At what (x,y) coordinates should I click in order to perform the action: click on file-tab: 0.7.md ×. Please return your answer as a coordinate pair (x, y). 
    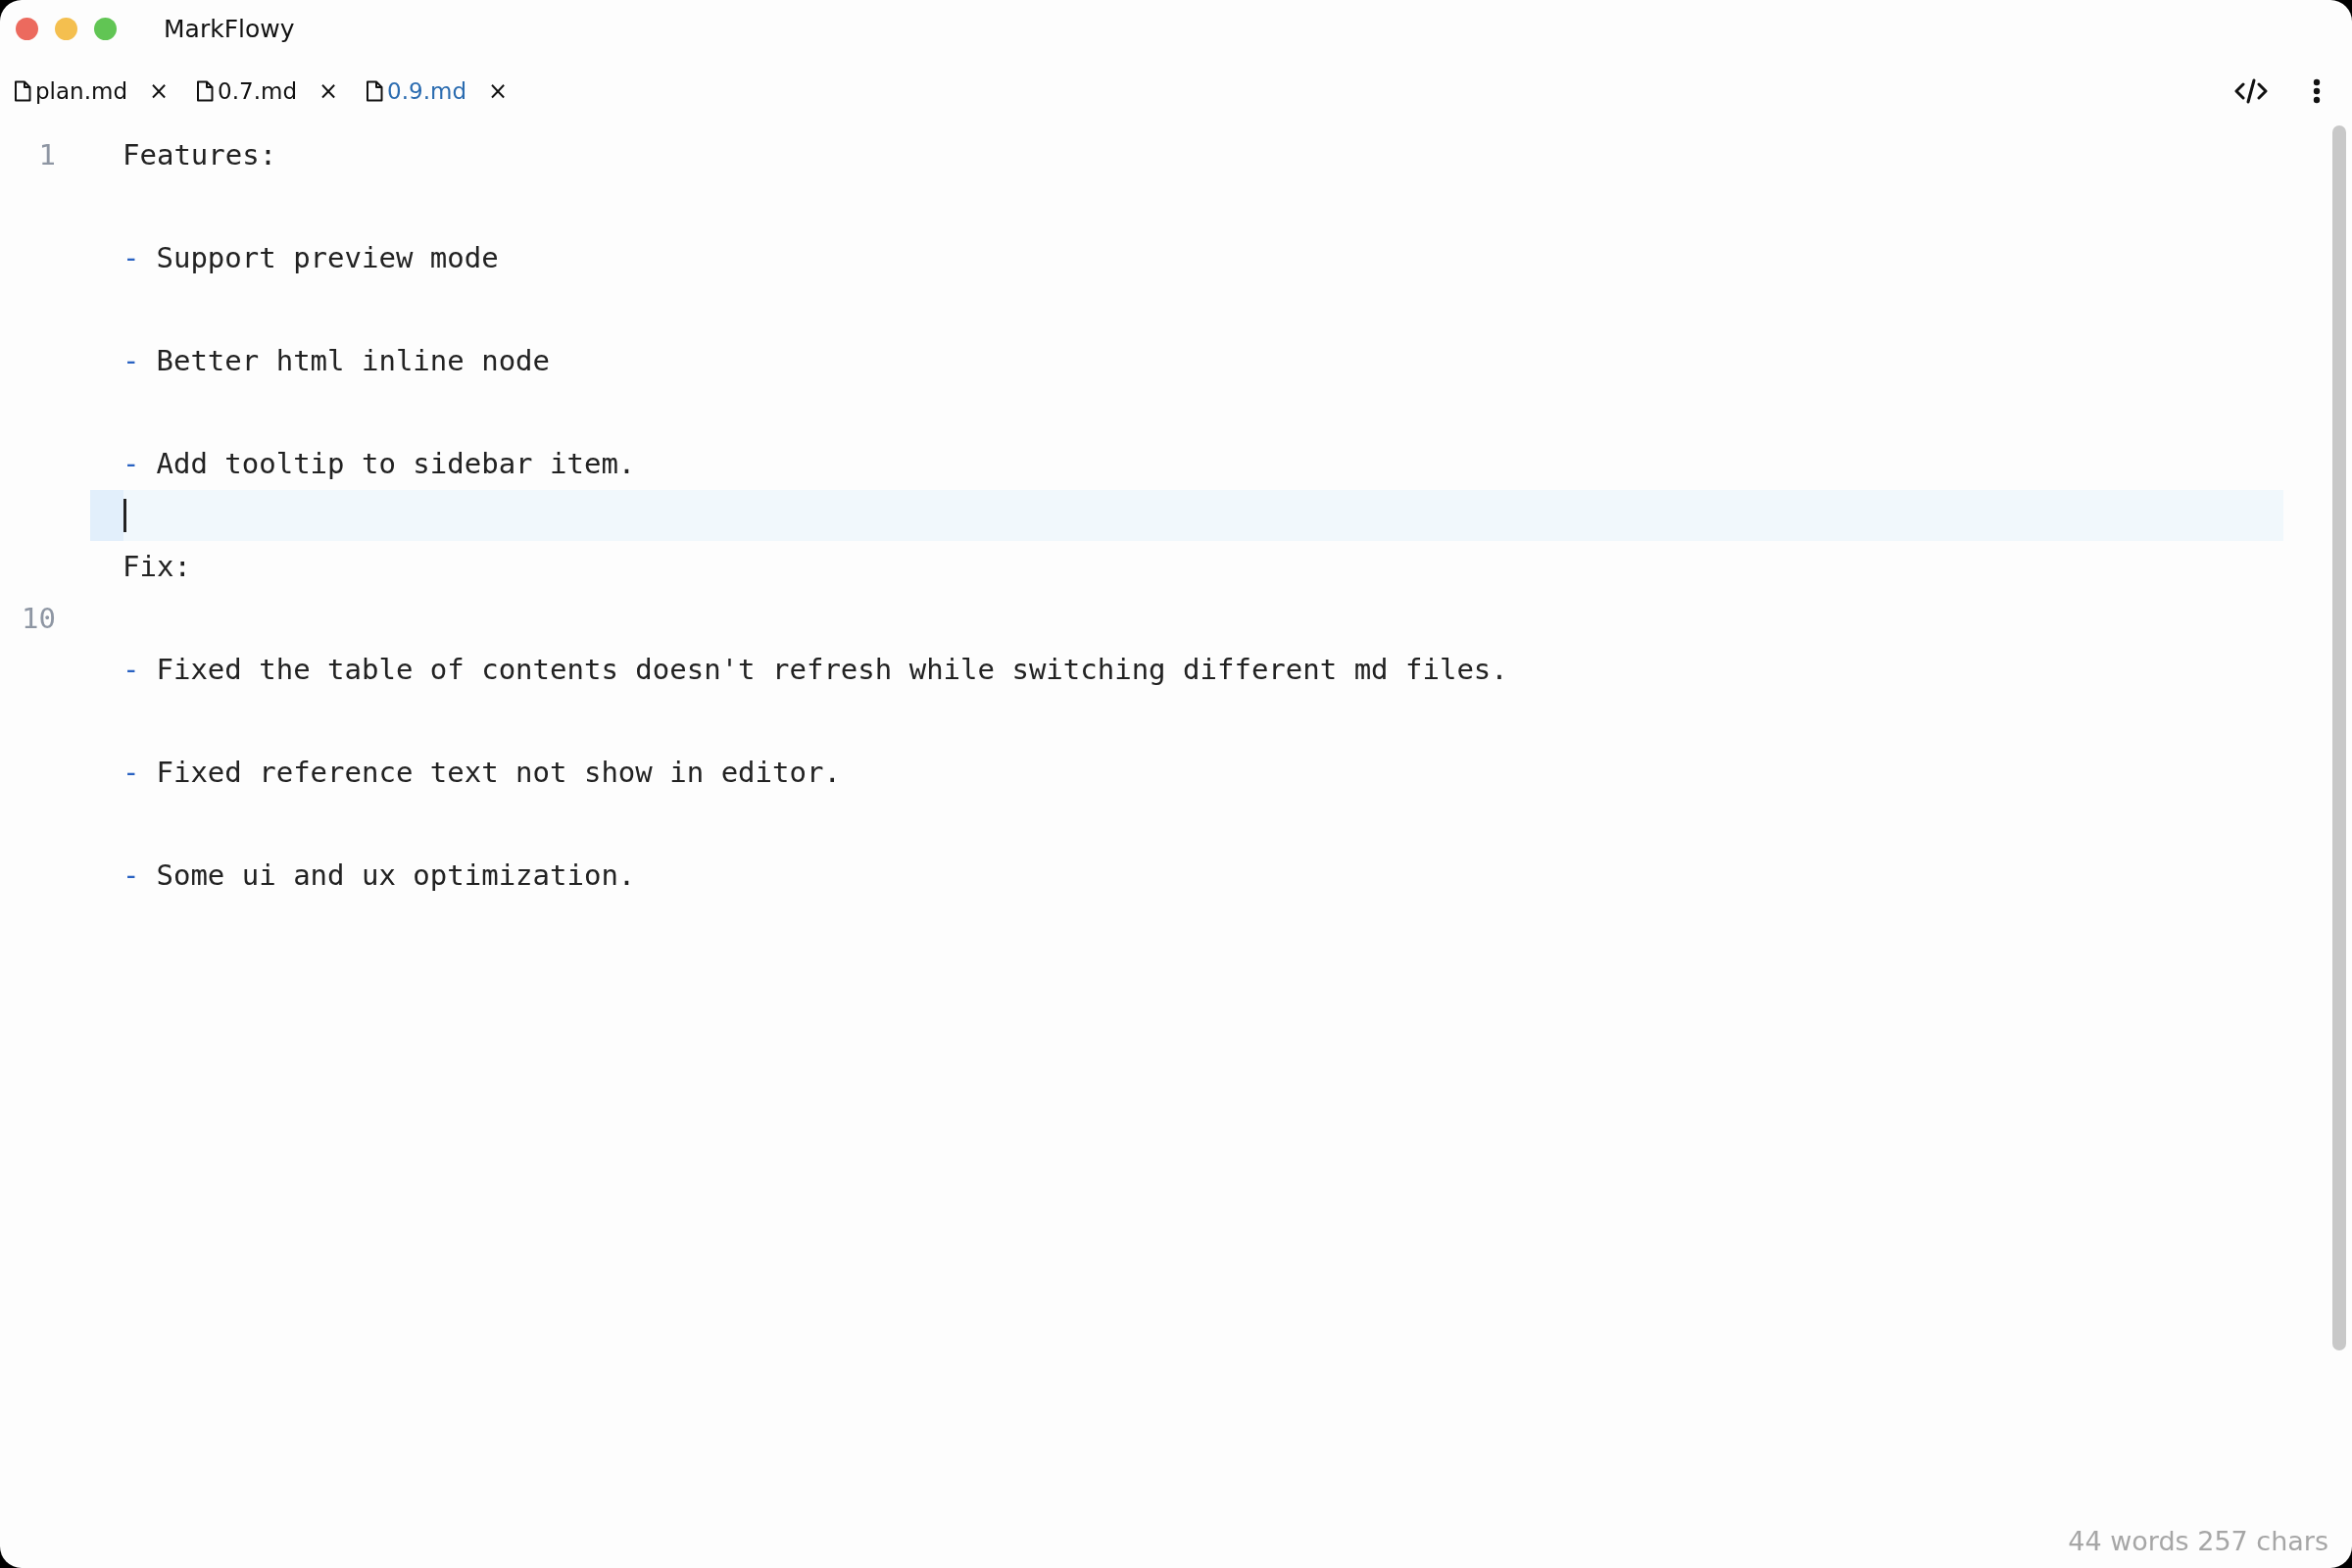
    Looking at the image, I should click on (267, 91).